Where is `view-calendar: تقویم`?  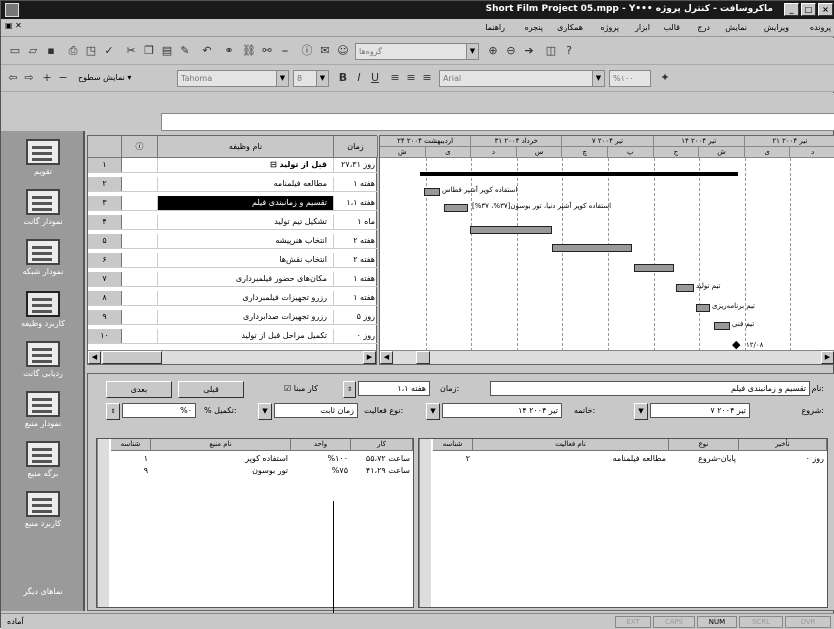
view-calendar: تقویم is located at coordinates (43, 157).